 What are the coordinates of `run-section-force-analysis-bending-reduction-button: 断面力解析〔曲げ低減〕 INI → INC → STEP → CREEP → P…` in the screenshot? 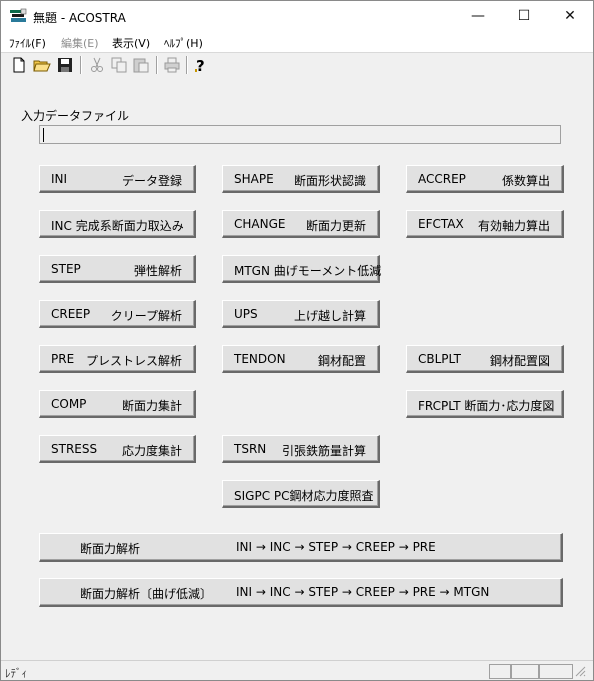 It's located at (301, 592).